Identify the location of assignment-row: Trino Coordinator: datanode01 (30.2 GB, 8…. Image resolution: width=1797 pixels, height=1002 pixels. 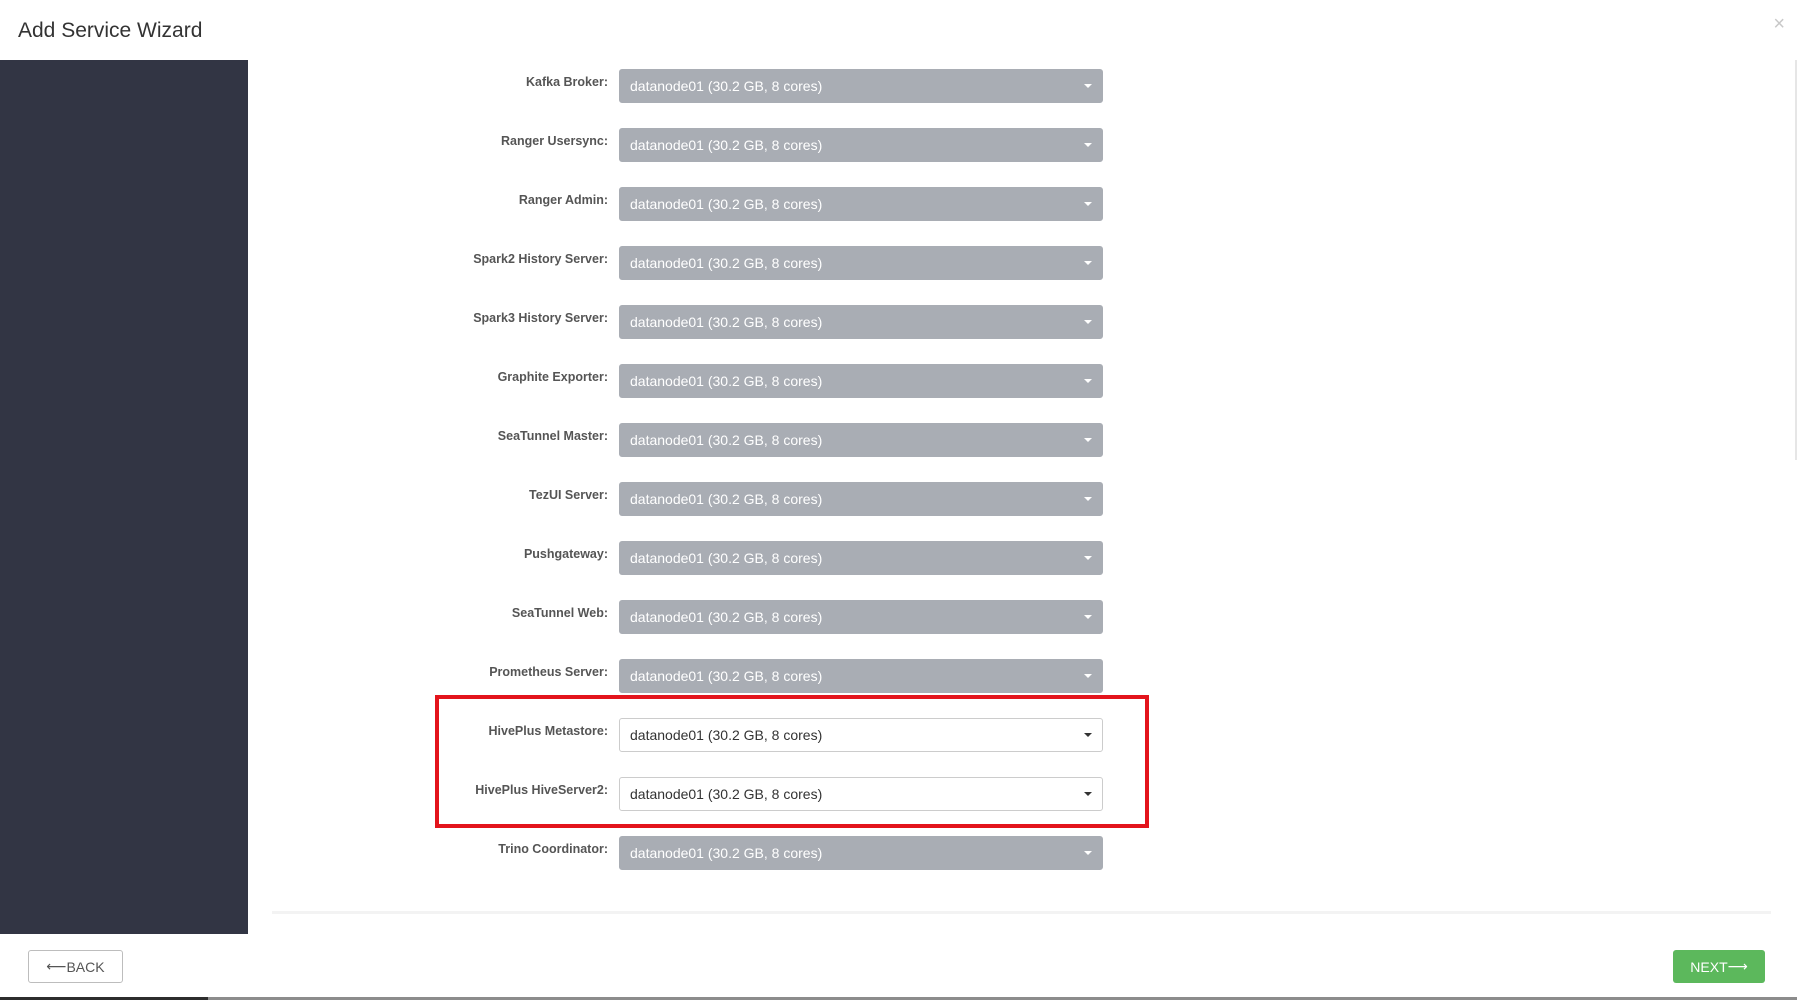
(761, 853).